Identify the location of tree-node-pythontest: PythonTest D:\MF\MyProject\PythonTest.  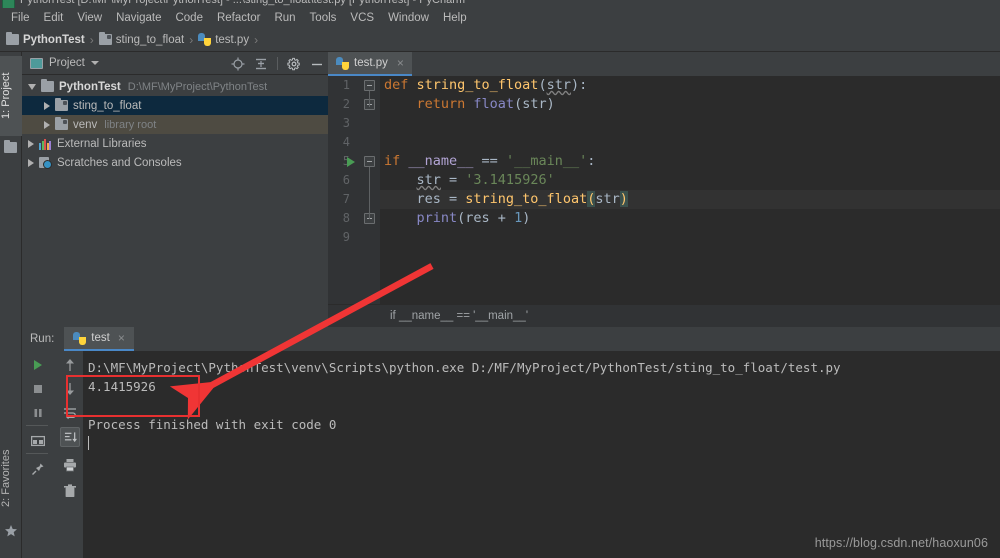
(175, 86).